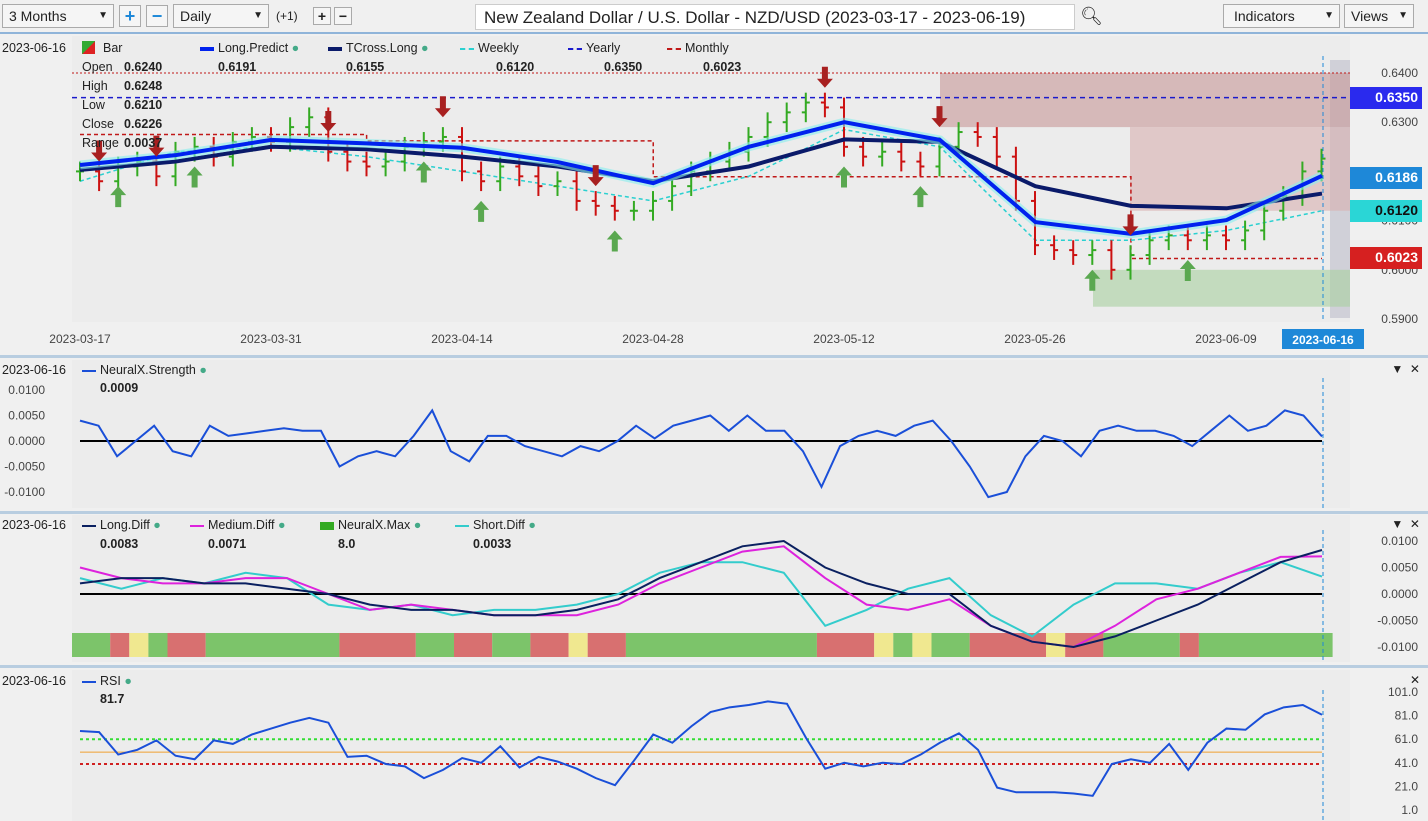 This screenshot has width=1428, height=821. I want to click on legend-name: Medium.Diff, so click(241, 525).